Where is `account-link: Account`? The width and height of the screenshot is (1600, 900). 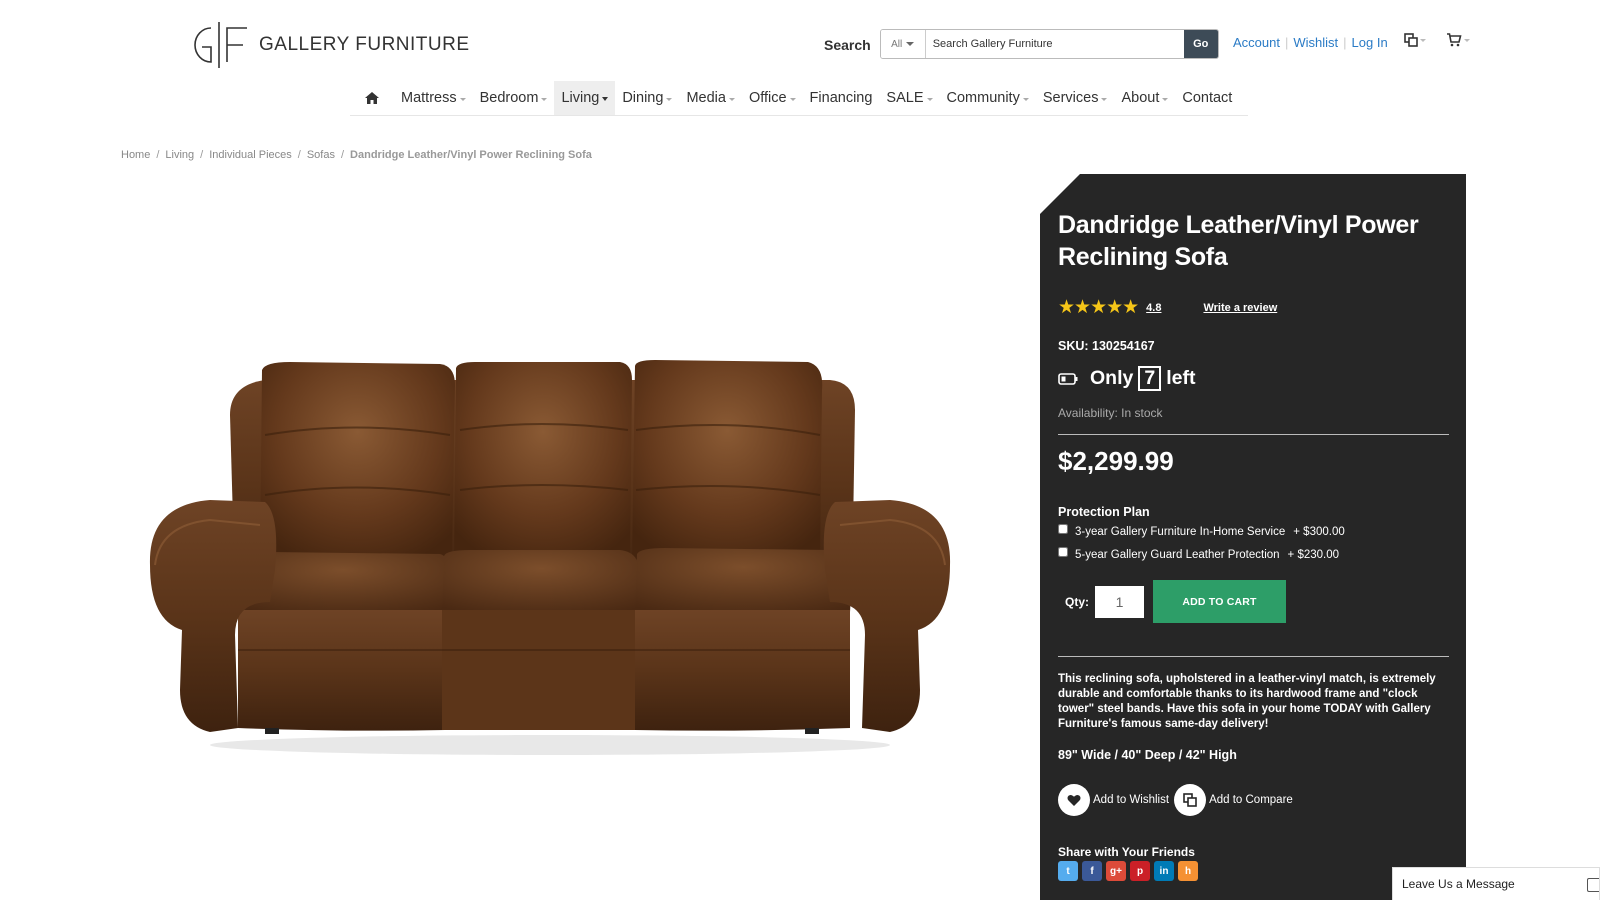
account-link: Account is located at coordinates (1256, 42).